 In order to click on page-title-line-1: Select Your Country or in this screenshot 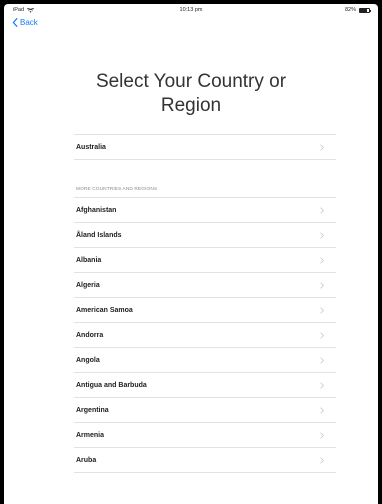, I will do `click(191, 81)`.